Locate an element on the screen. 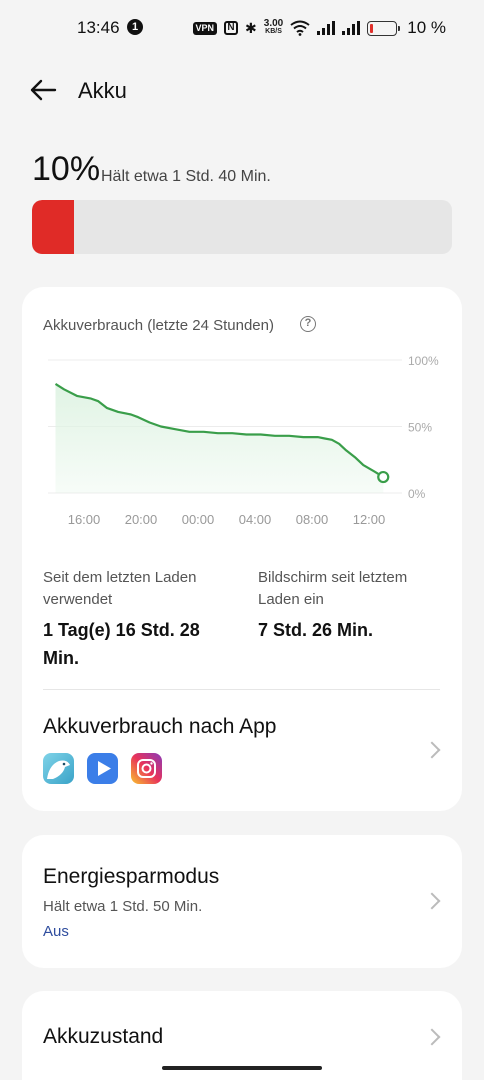 The height and width of the screenshot is (1080, 484). app-icons-list is located at coordinates (102, 768).